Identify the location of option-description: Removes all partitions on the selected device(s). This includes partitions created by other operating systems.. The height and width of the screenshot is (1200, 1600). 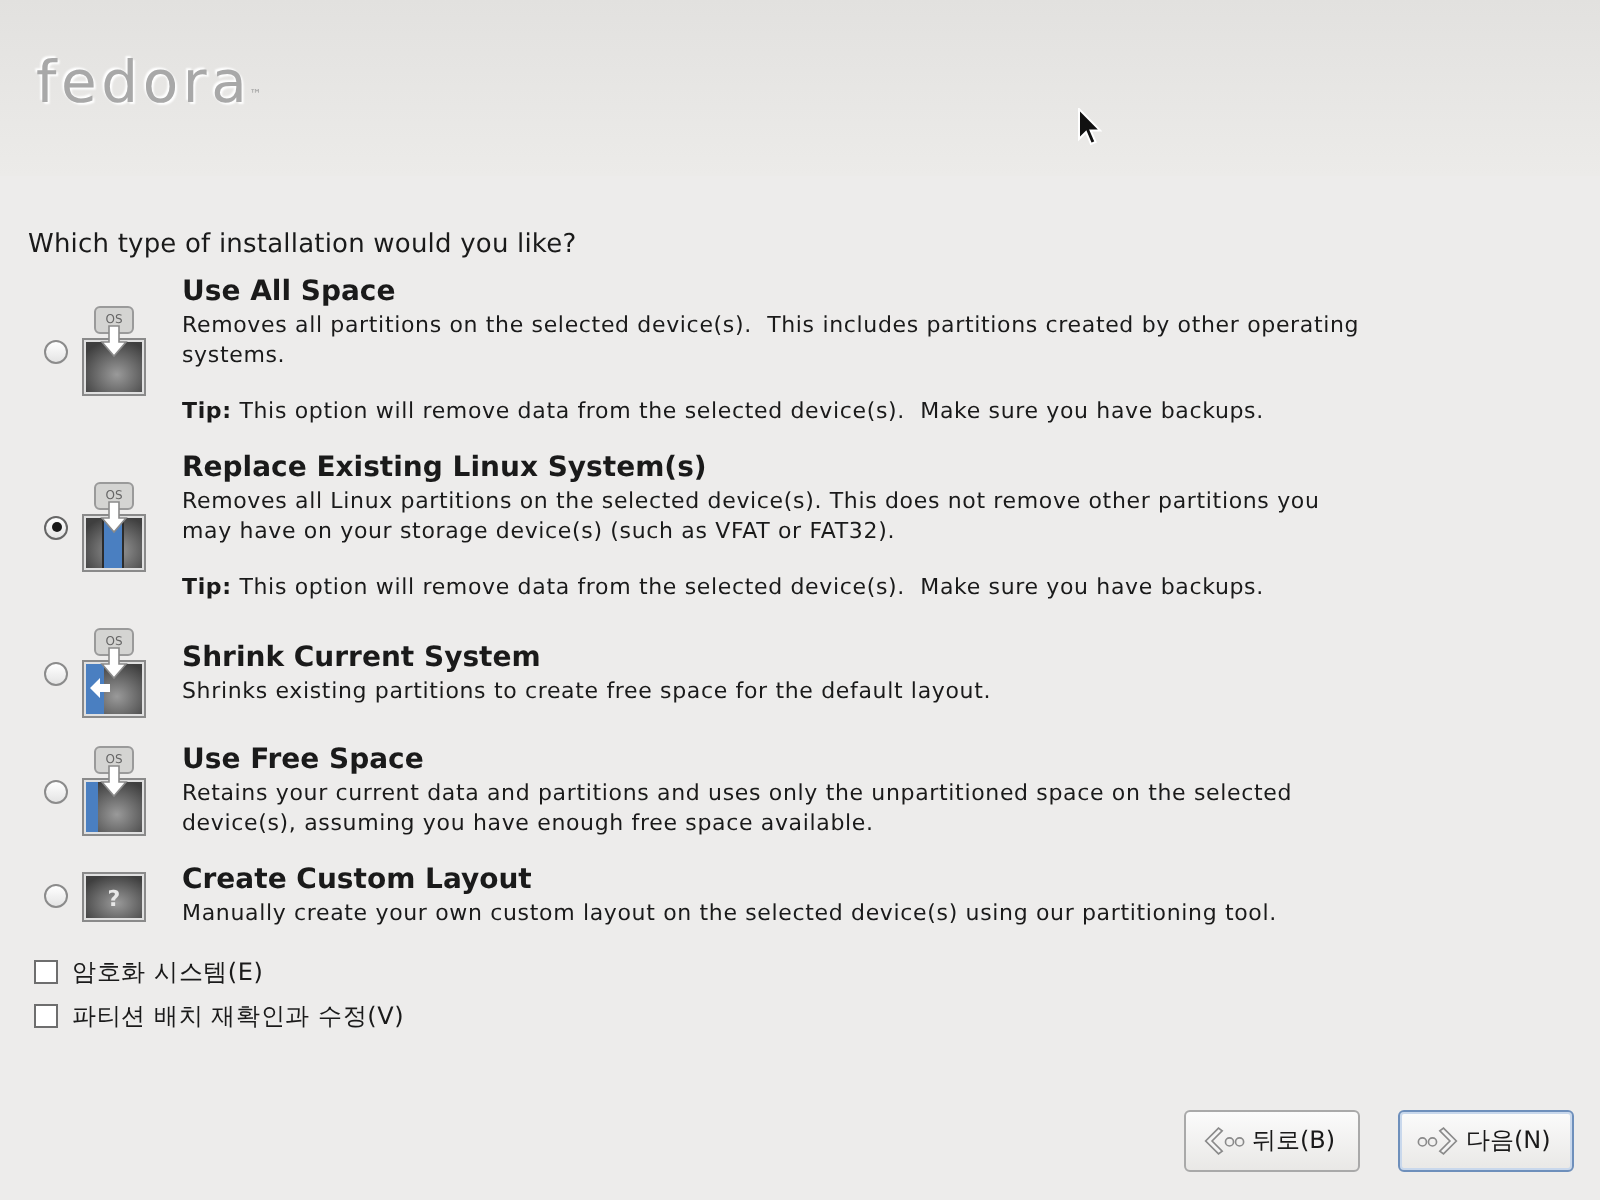
(772, 340).